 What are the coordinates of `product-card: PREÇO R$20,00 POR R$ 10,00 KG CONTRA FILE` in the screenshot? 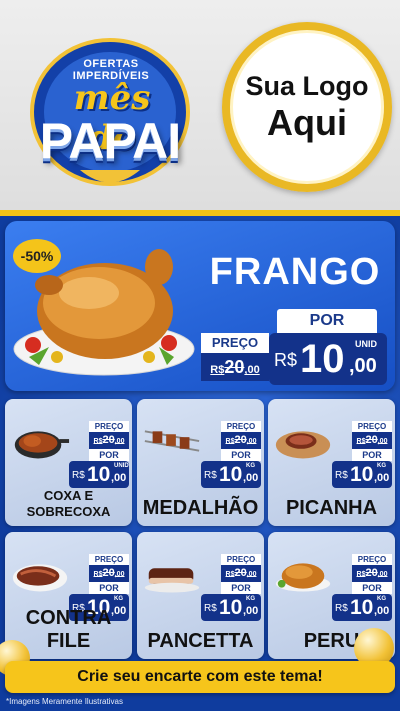 It's located at (68, 595).